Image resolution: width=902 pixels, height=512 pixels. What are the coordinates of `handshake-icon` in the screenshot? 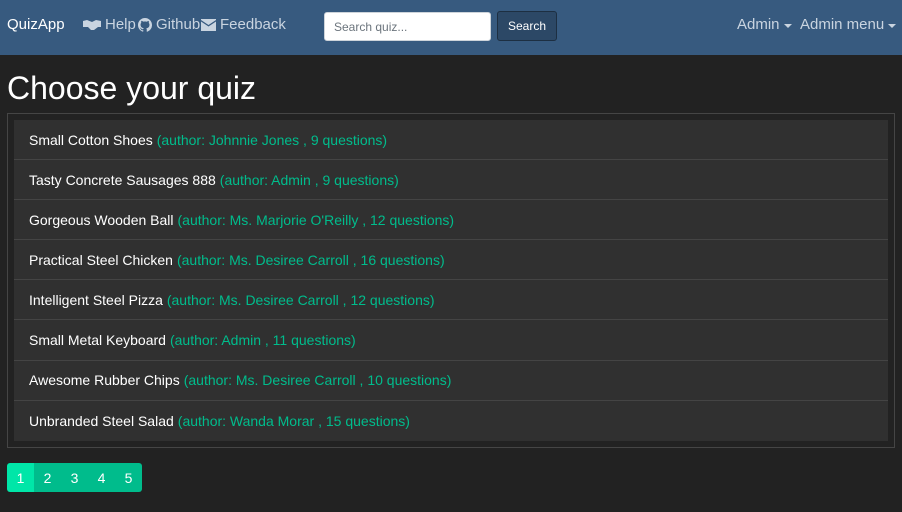 It's located at (92, 25).